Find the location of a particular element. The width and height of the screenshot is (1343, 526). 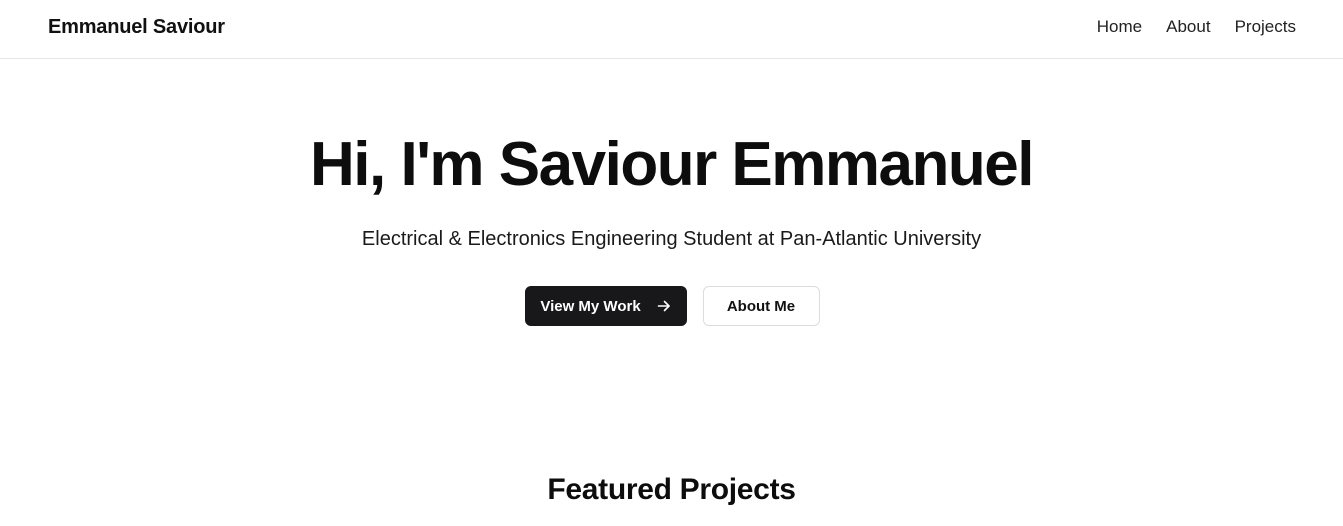

nav-links: Home About Projects is located at coordinates (1196, 27).